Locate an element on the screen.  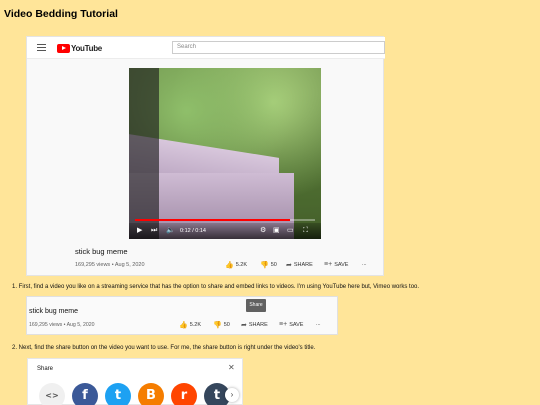
youtube-logo-text: YouTube is located at coordinates (86, 48).